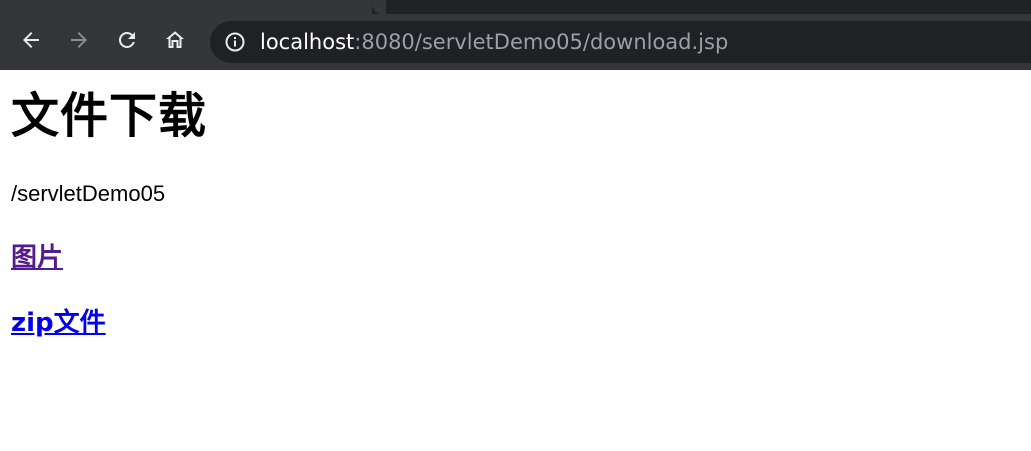  I want to click on url-host: localhost, so click(307, 42).